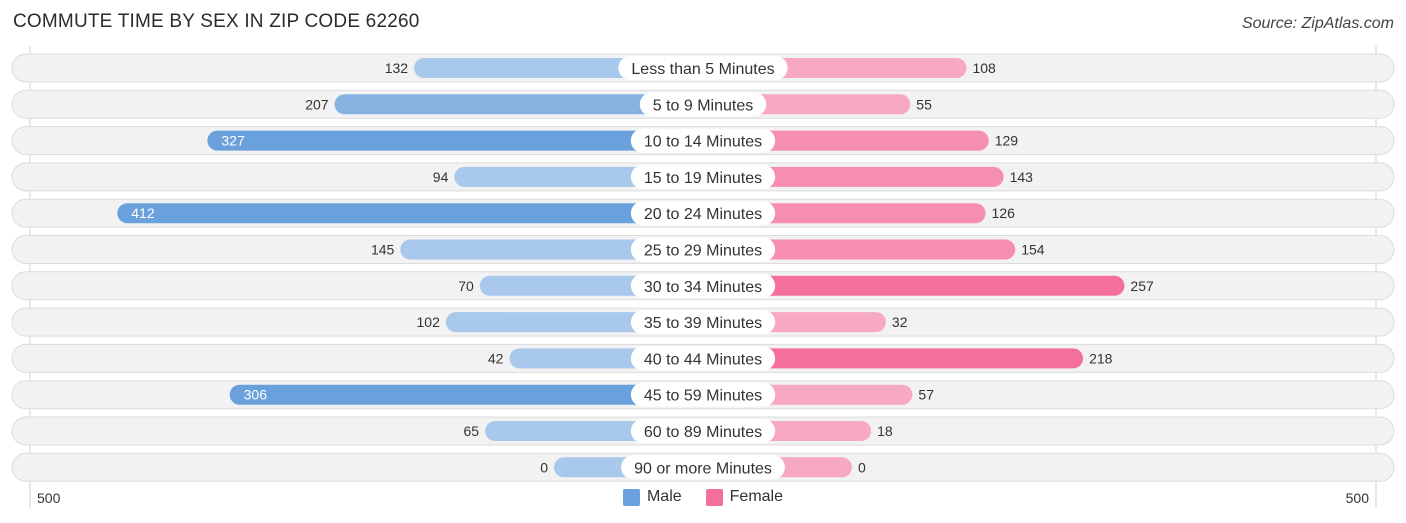  I want to click on category-label: 90 or more Minutes, so click(703, 468).